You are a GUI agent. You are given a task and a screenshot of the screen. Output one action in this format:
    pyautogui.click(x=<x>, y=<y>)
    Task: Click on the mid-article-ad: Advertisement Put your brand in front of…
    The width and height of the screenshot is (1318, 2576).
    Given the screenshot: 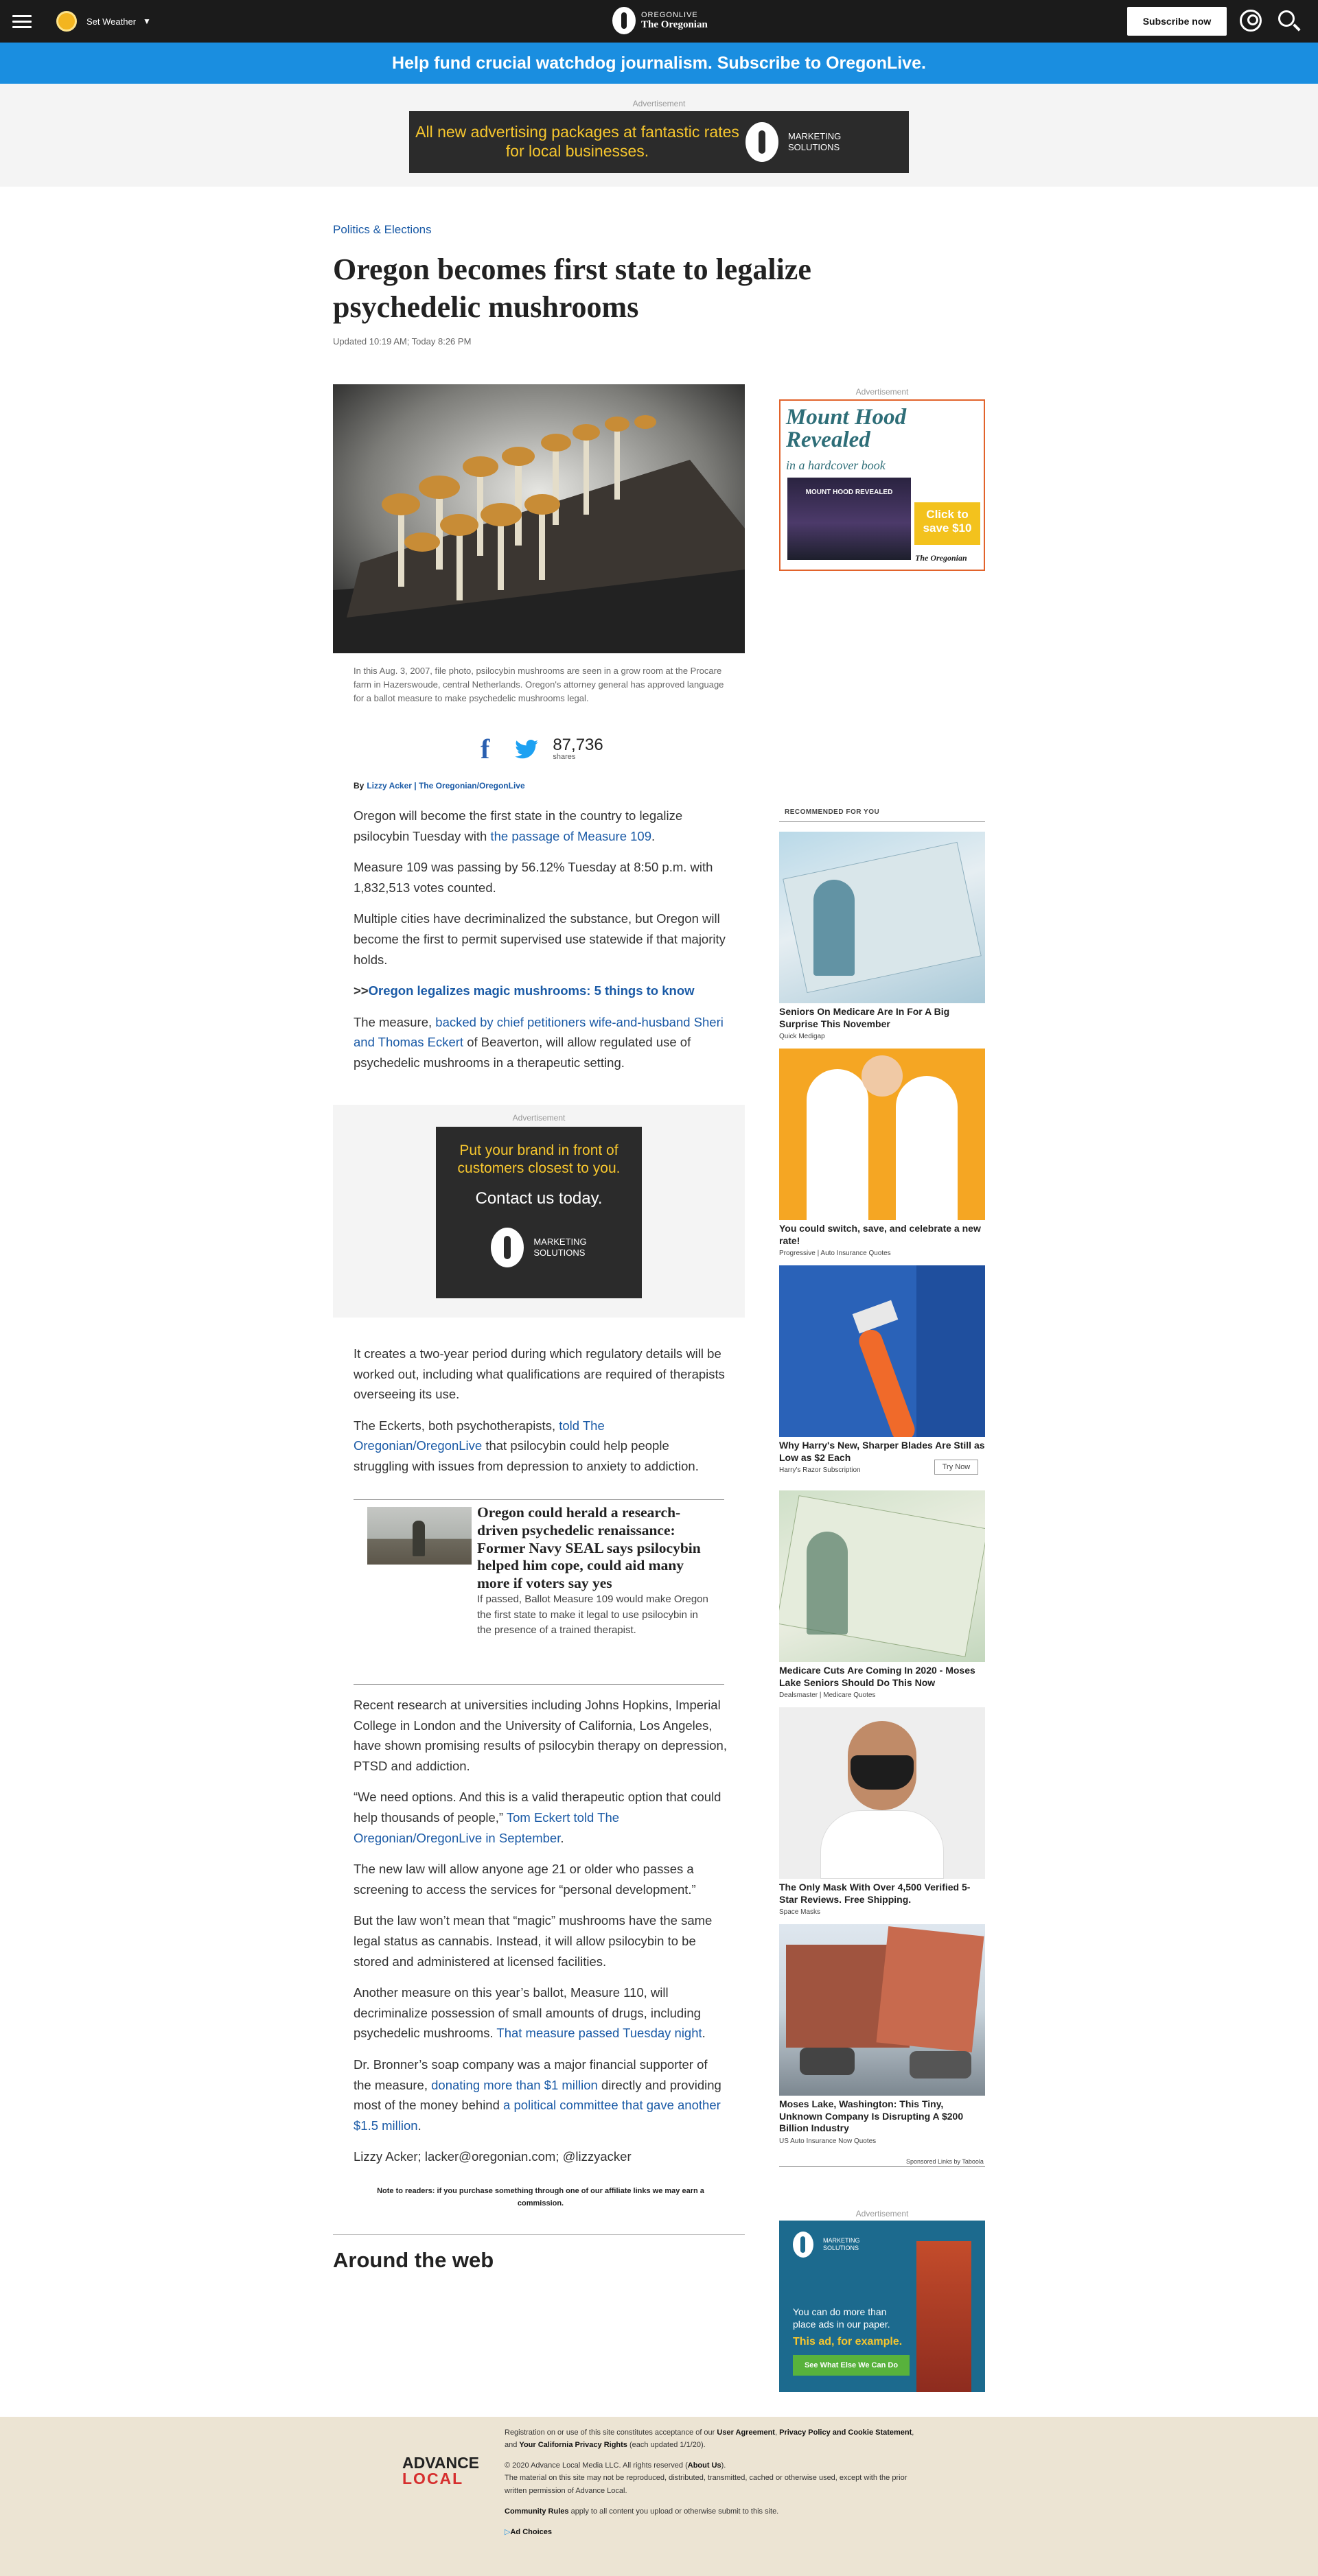 What is the action you would take?
    pyautogui.click(x=539, y=1211)
    